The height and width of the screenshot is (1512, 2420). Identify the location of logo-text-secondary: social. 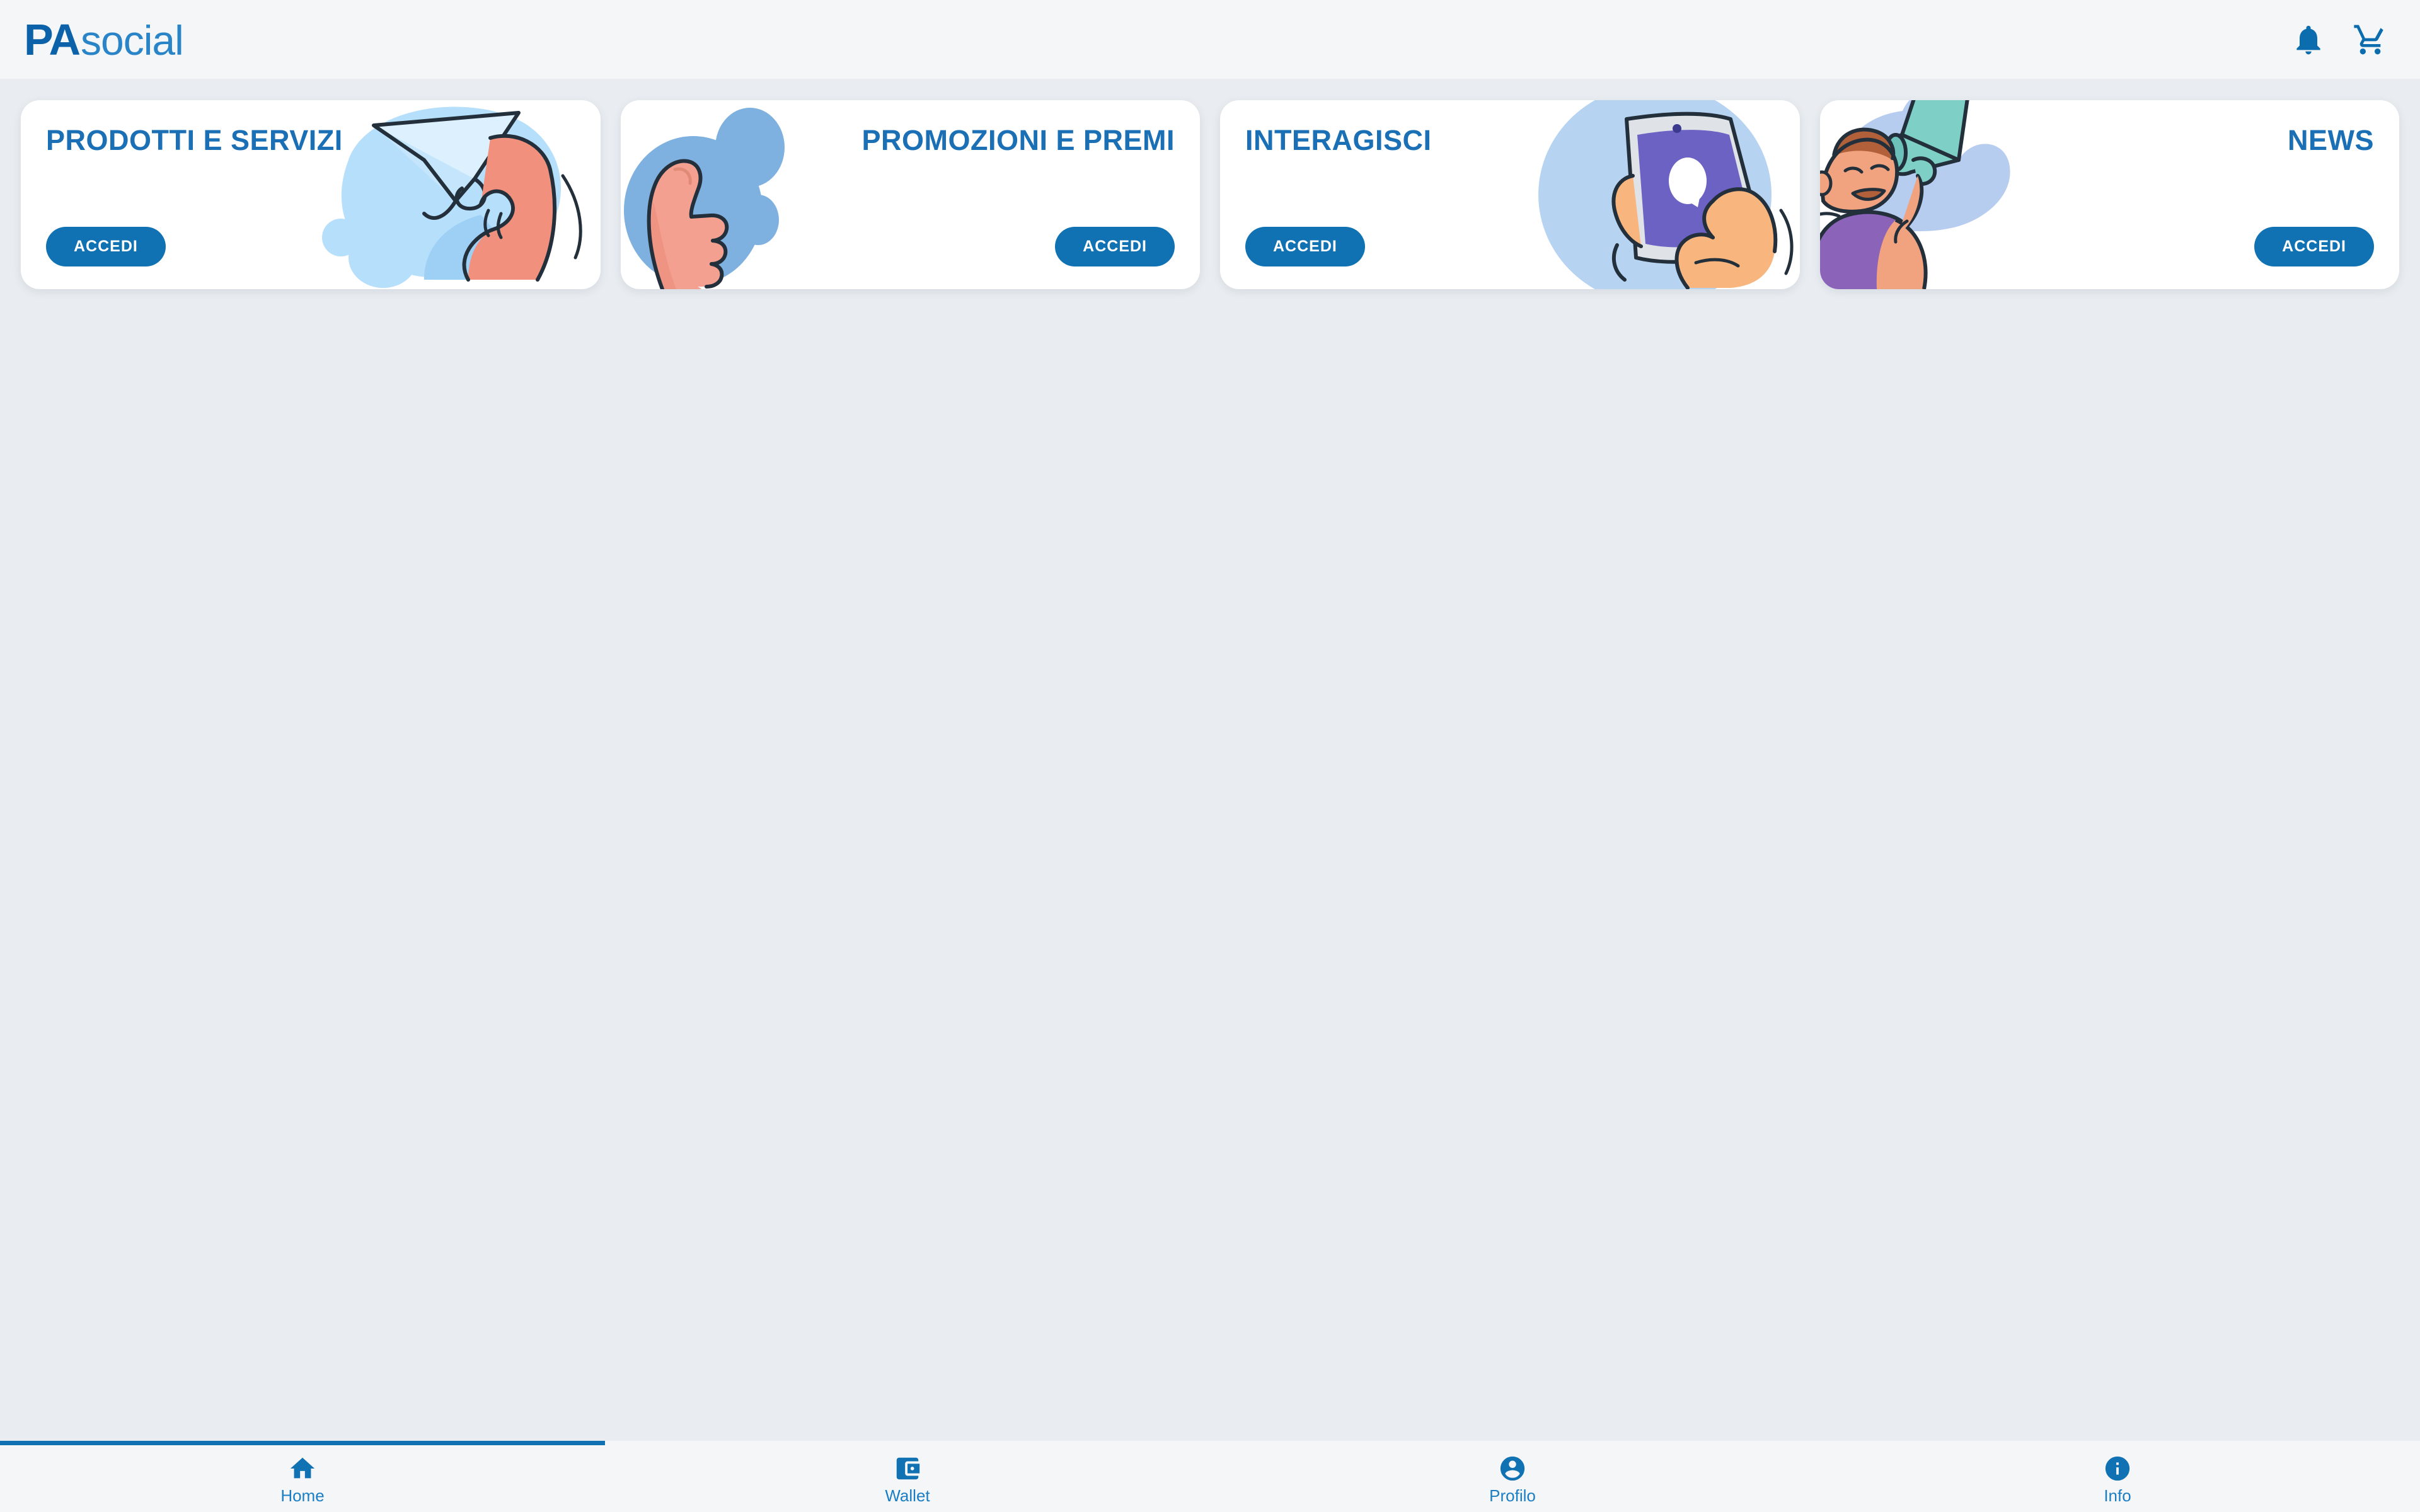
(133, 40).